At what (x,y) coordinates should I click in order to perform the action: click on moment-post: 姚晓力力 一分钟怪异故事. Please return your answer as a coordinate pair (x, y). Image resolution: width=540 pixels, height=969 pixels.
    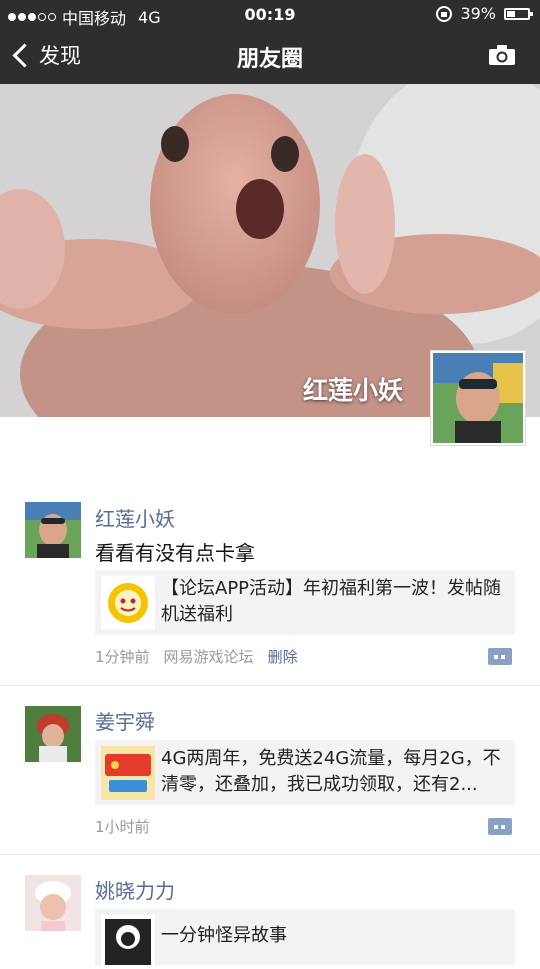
    Looking at the image, I should click on (270, 912).